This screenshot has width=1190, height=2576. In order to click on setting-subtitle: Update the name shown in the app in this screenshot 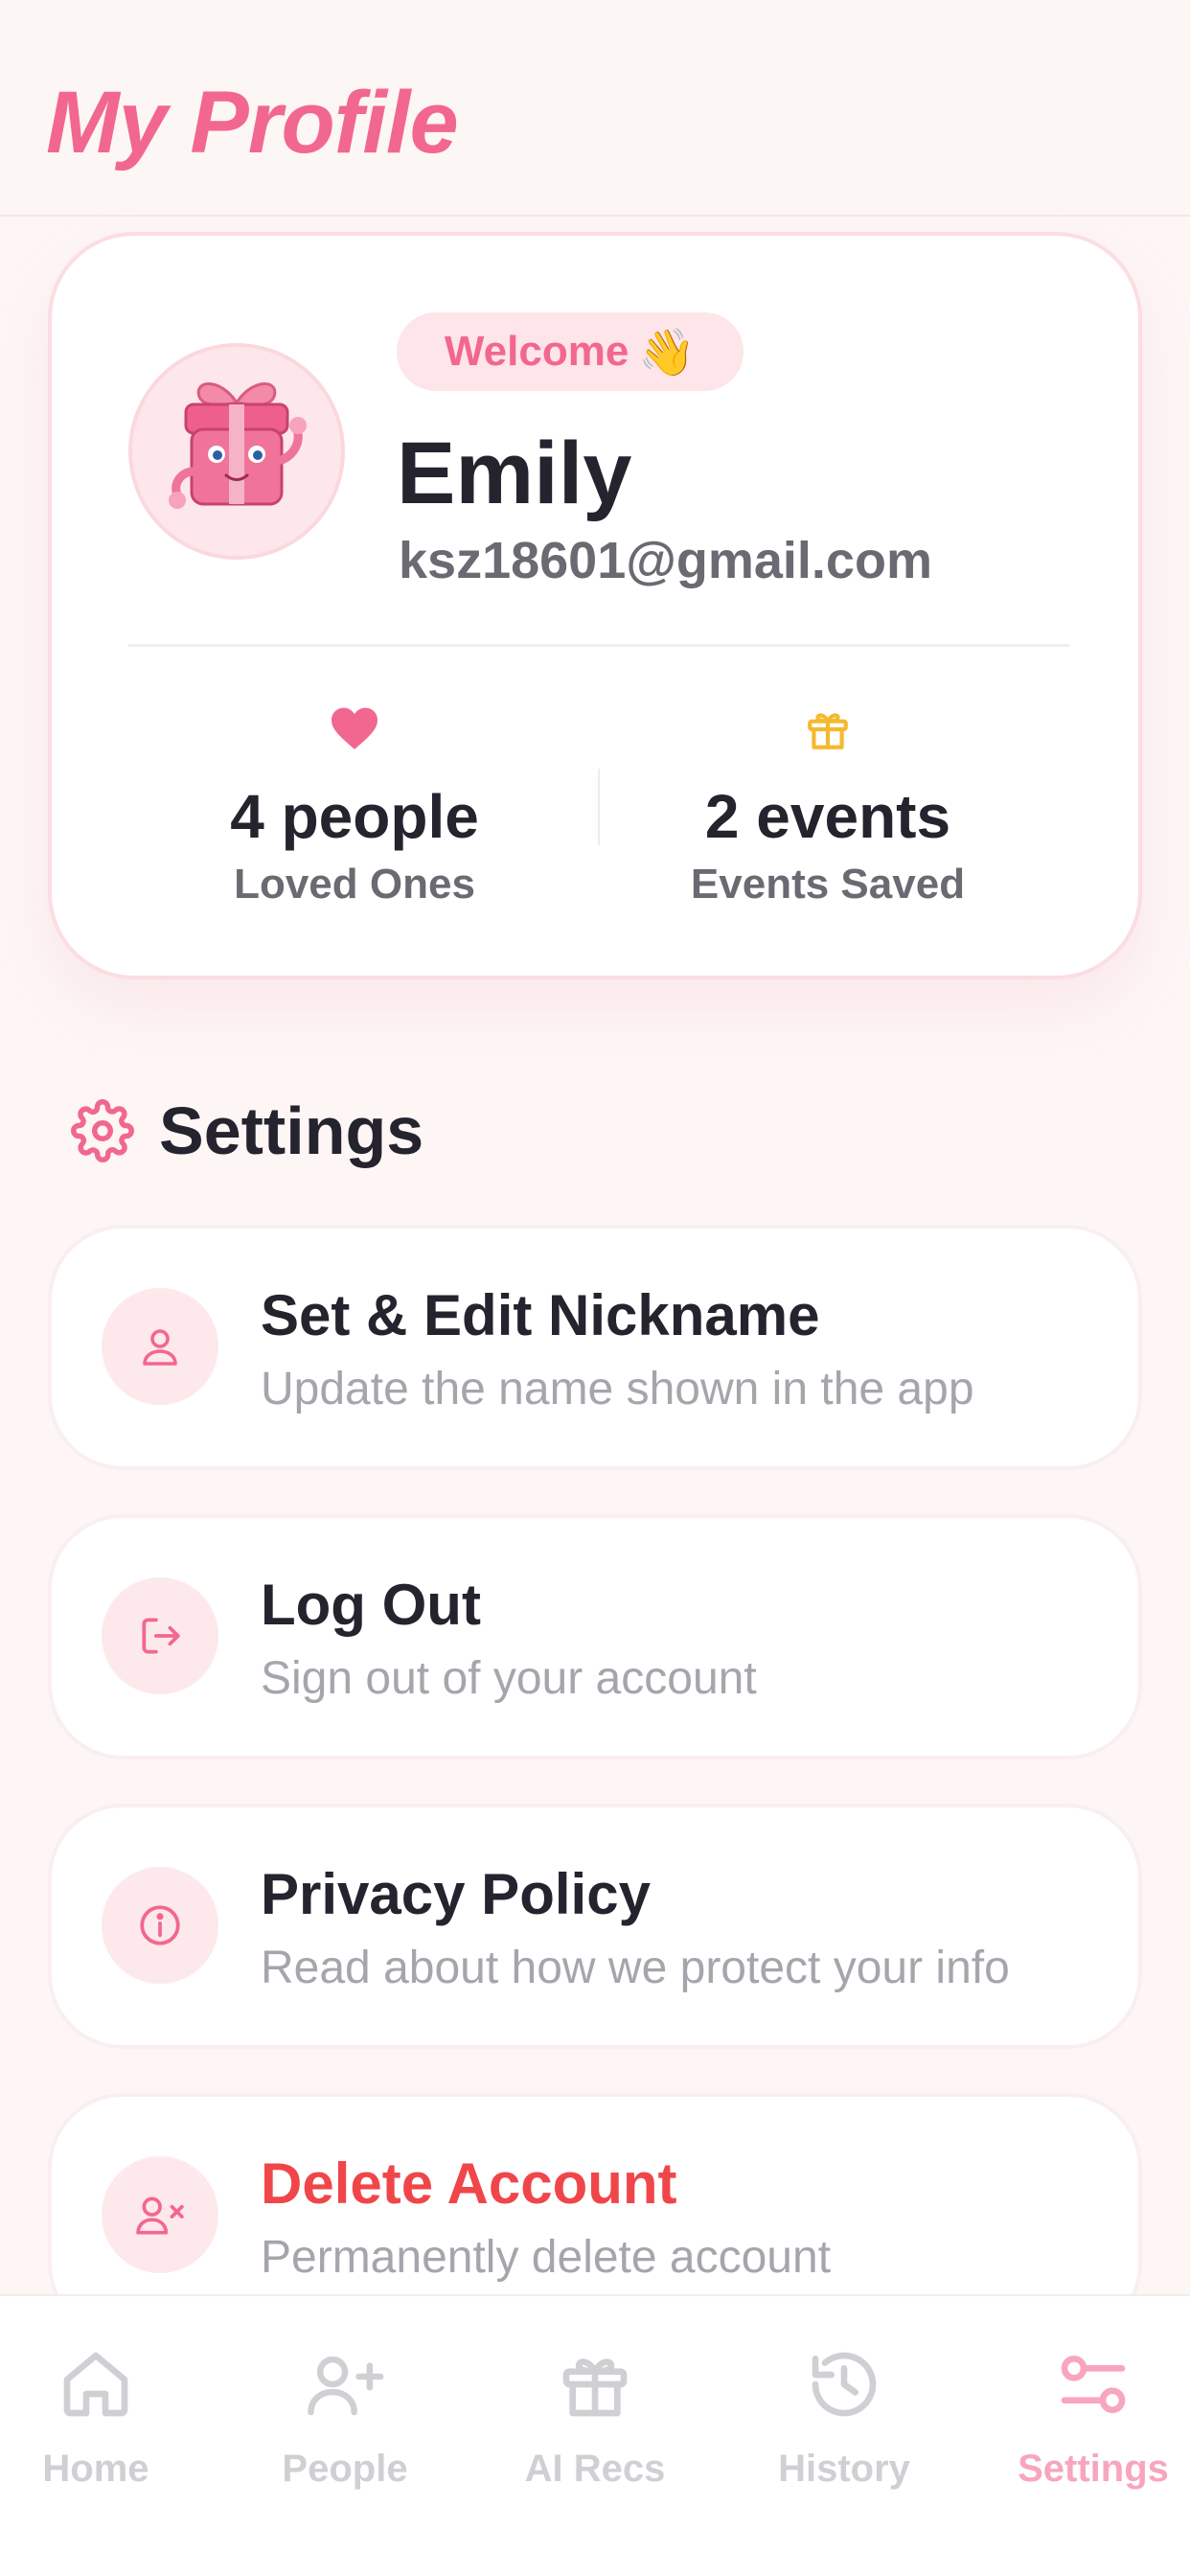, I will do `click(618, 1389)`.